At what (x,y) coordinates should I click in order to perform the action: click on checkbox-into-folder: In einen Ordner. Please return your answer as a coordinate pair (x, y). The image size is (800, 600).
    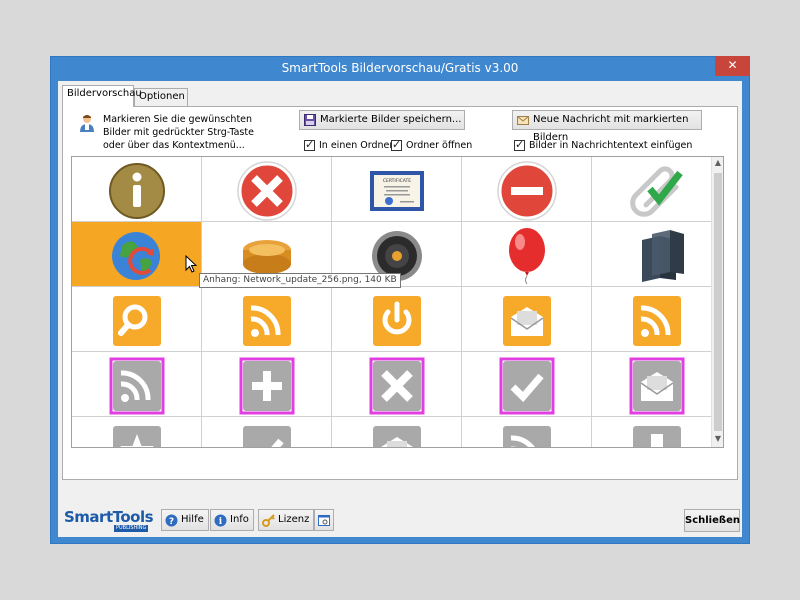
    Looking at the image, I should click on (349, 145).